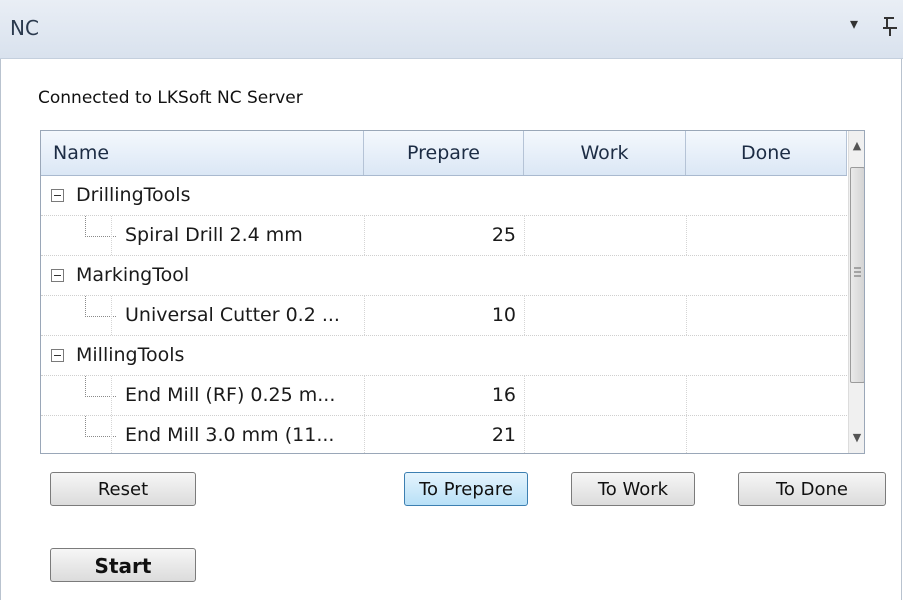  I want to click on to-done-button: To Done, so click(812, 489).